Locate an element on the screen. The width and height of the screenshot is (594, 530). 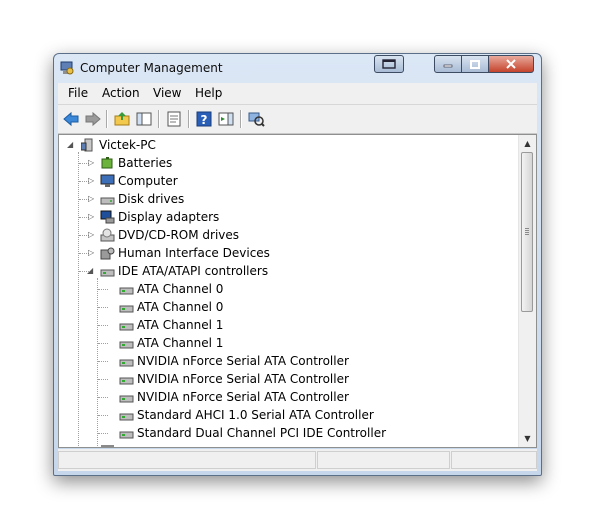
scroll-grip is located at coordinates (527, 232).